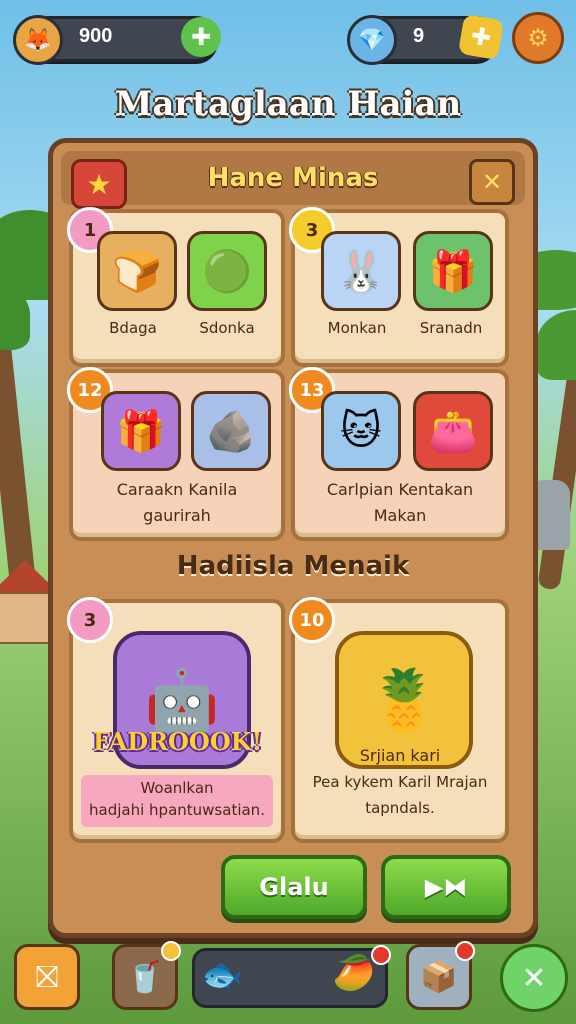 The height and width of the screenshot is (1024, 576). What do you see at coordinates (201, 37) in the screenshot?
I see `add-coins-button: ✚` at bounding box center [201, 37].